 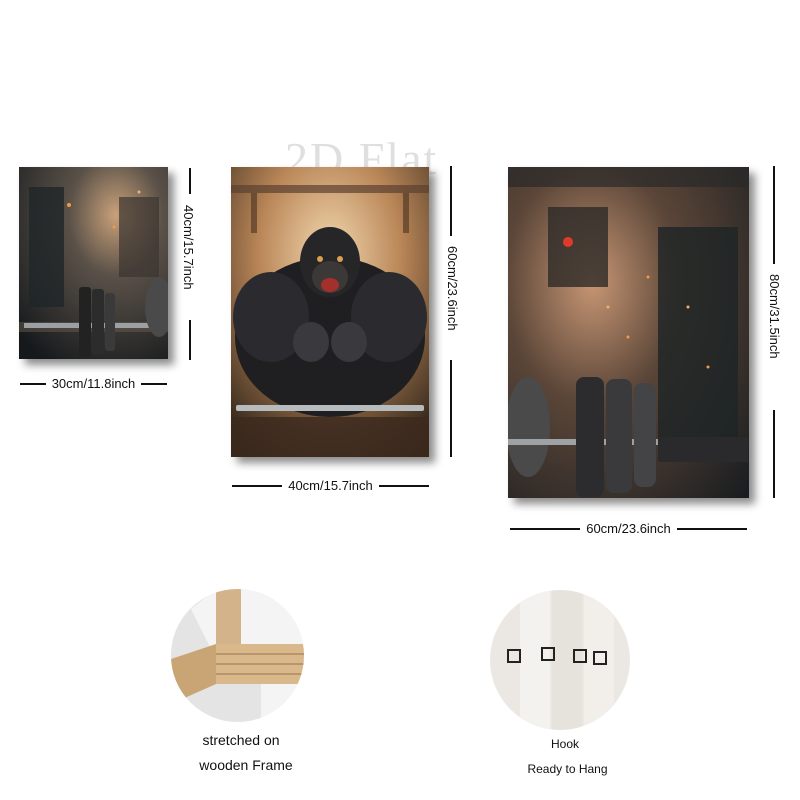 I want to click on canvas-medium-artwork, so click(x=330, y=312).